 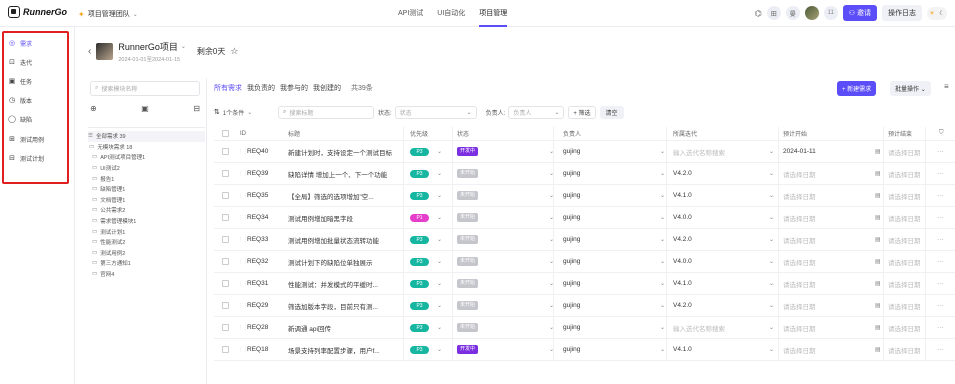 What do you see at coordinates (234, 51) in the screenshot?
I see `star-icon: ☆` at bounding box center [234, 51].